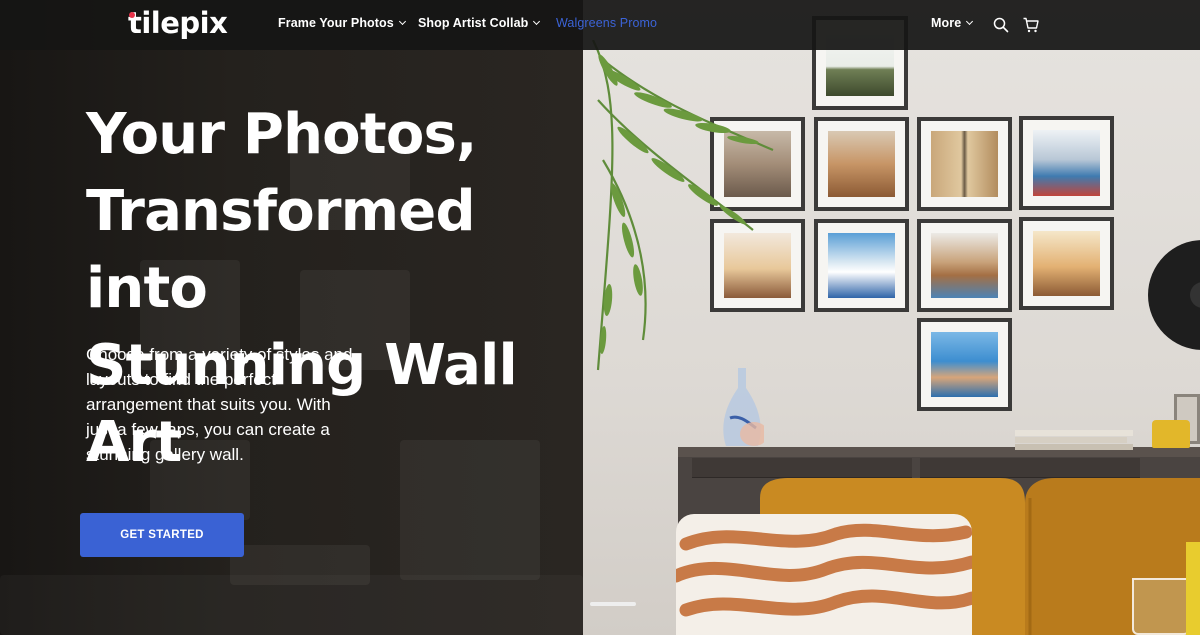  What do you see at coordinates (964, 265) in the screenshot?
I see `frame-coast-town` at bounding box center [964, 265].